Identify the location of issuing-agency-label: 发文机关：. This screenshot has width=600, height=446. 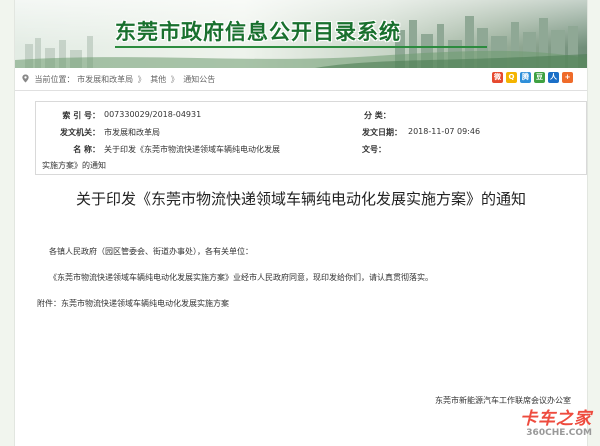
(80, 132).